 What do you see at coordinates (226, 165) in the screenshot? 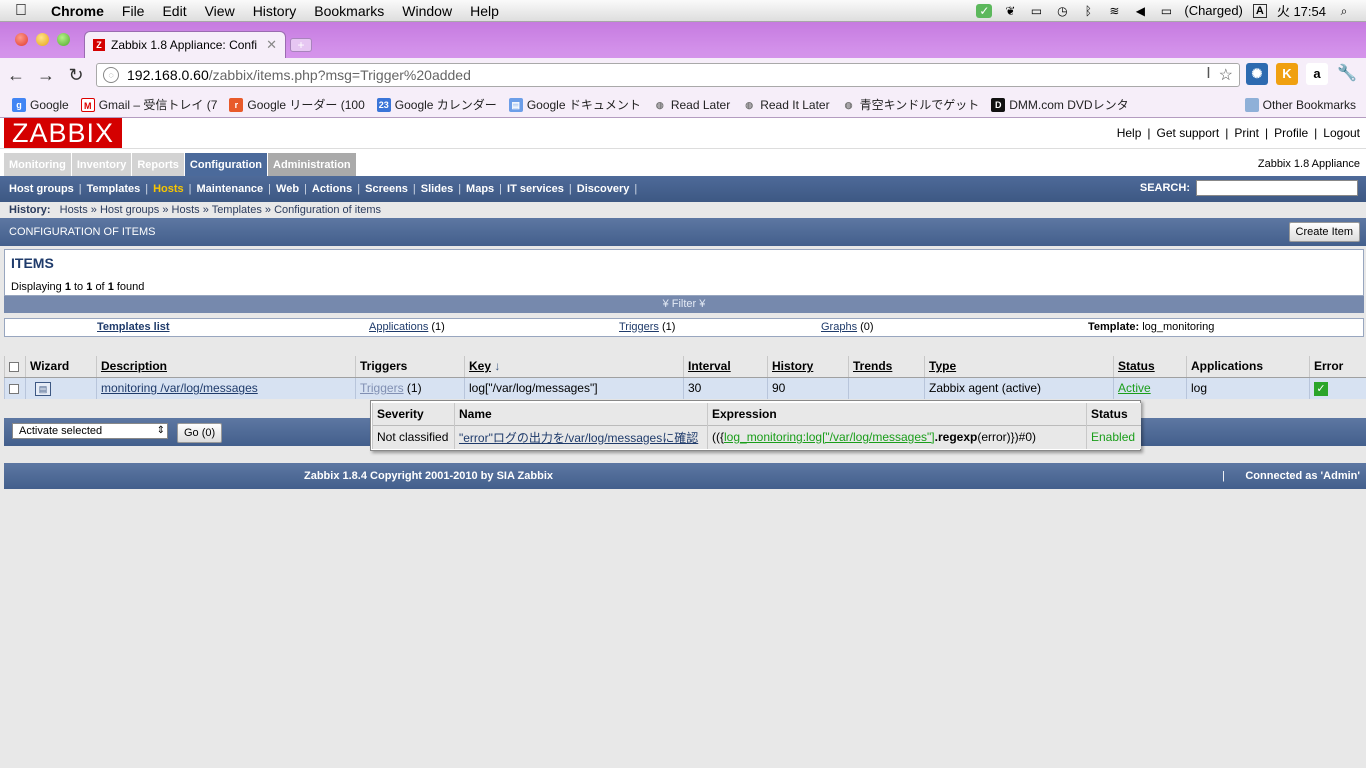
I see `tab-configuration: Configuration` at bounding box center [226, 165].